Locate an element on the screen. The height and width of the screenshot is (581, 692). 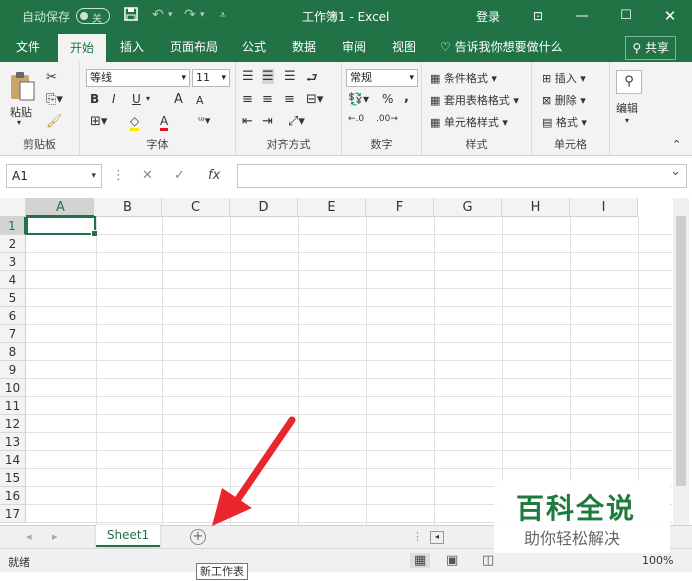
align-center-icon: ≡ is located at coordinates (267, 99).